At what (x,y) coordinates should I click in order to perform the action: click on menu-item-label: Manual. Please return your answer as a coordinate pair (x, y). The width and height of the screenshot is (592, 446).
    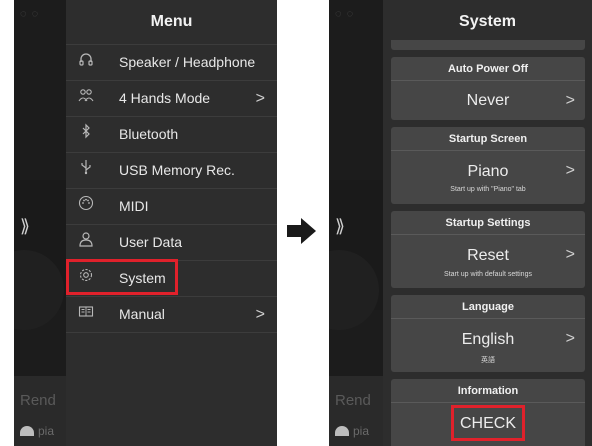
    Looking at the image, I should click on (142, 314).